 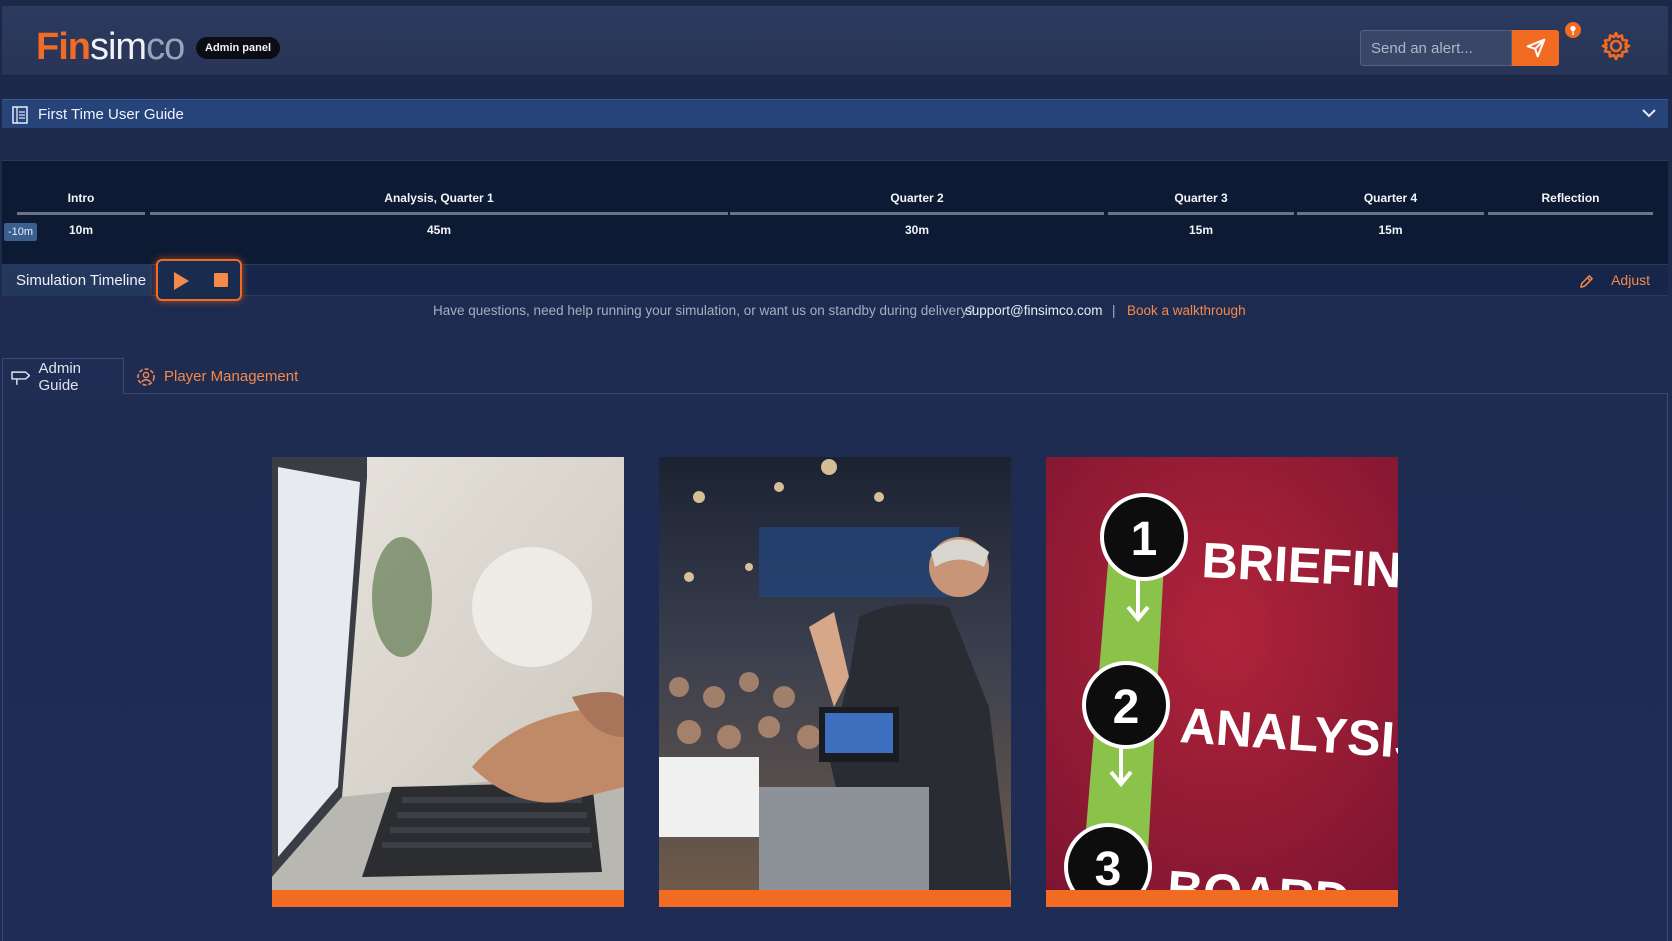 I want to click on gear-icon, so click(x=1616, y=46).